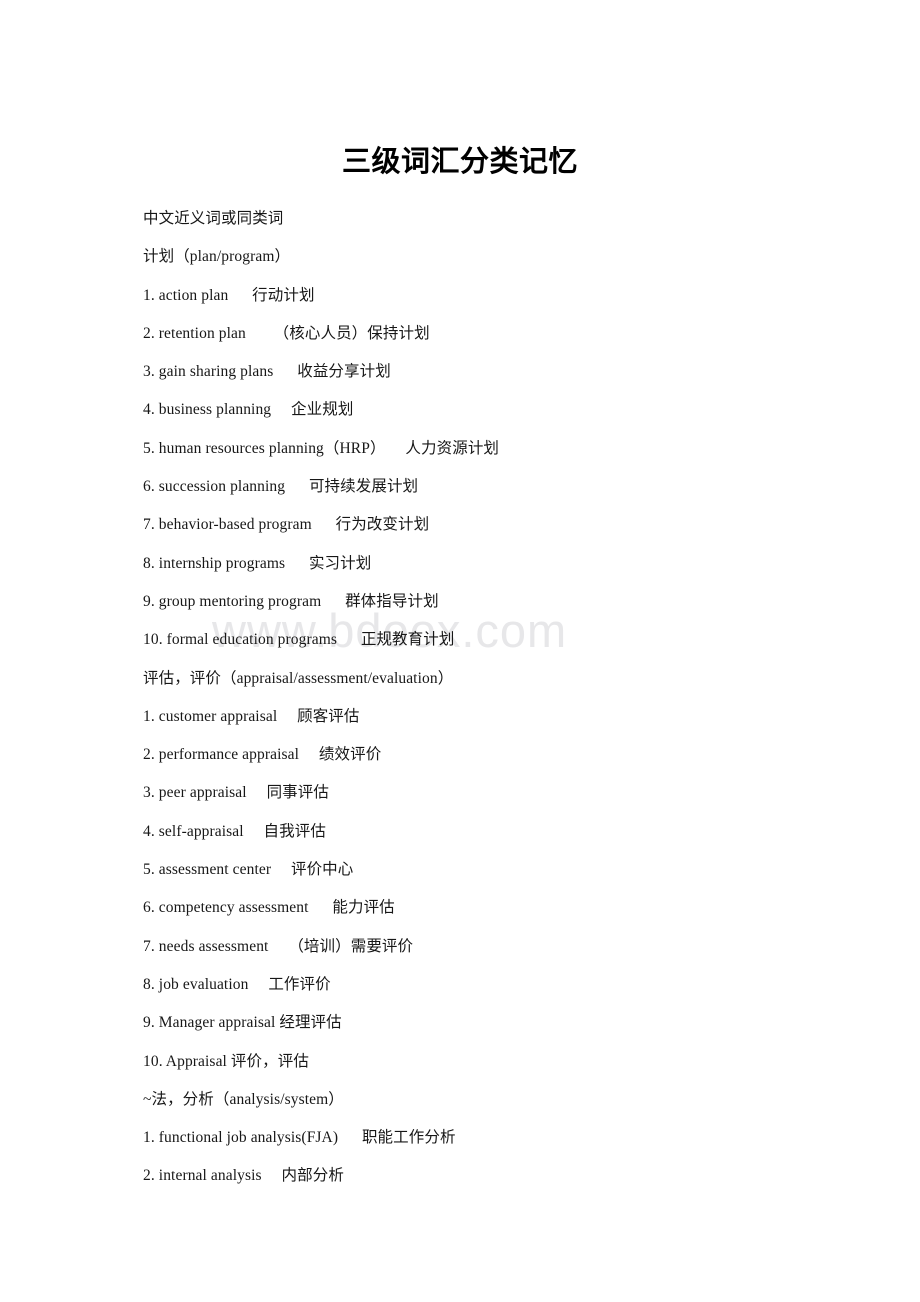 This screenshot has height=1302, width=920. What do you see at coordinates (299, 1138) in the screenshot?
I see `text-line-analysis-1: 1. functional job analysis(FJA) 职能工作分析` at bounding box center [299, 1138].